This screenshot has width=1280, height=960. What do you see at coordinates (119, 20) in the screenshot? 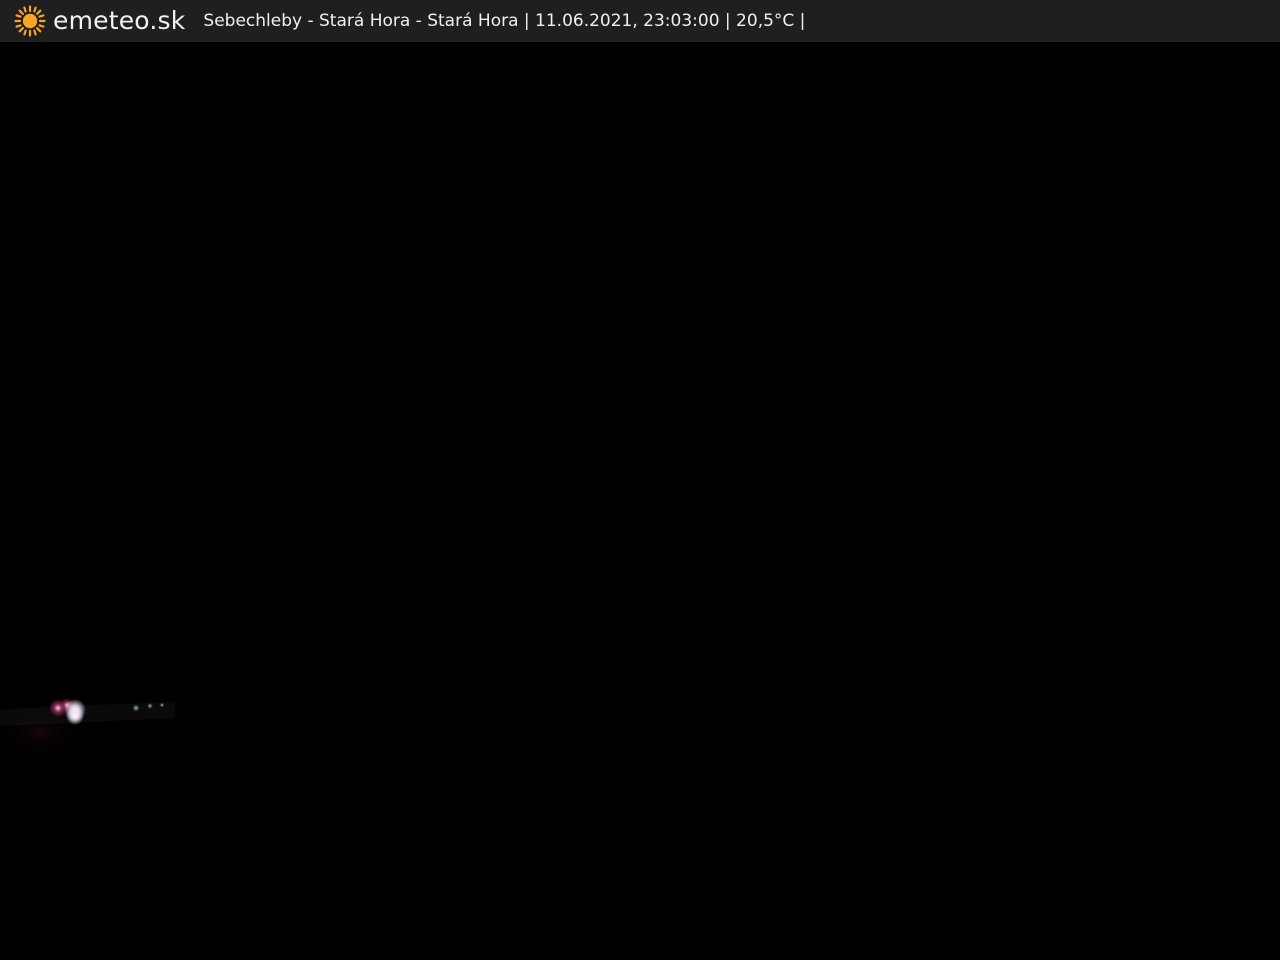
I see `brand-name: emeteo.sk` at bounding box center [119, 20].